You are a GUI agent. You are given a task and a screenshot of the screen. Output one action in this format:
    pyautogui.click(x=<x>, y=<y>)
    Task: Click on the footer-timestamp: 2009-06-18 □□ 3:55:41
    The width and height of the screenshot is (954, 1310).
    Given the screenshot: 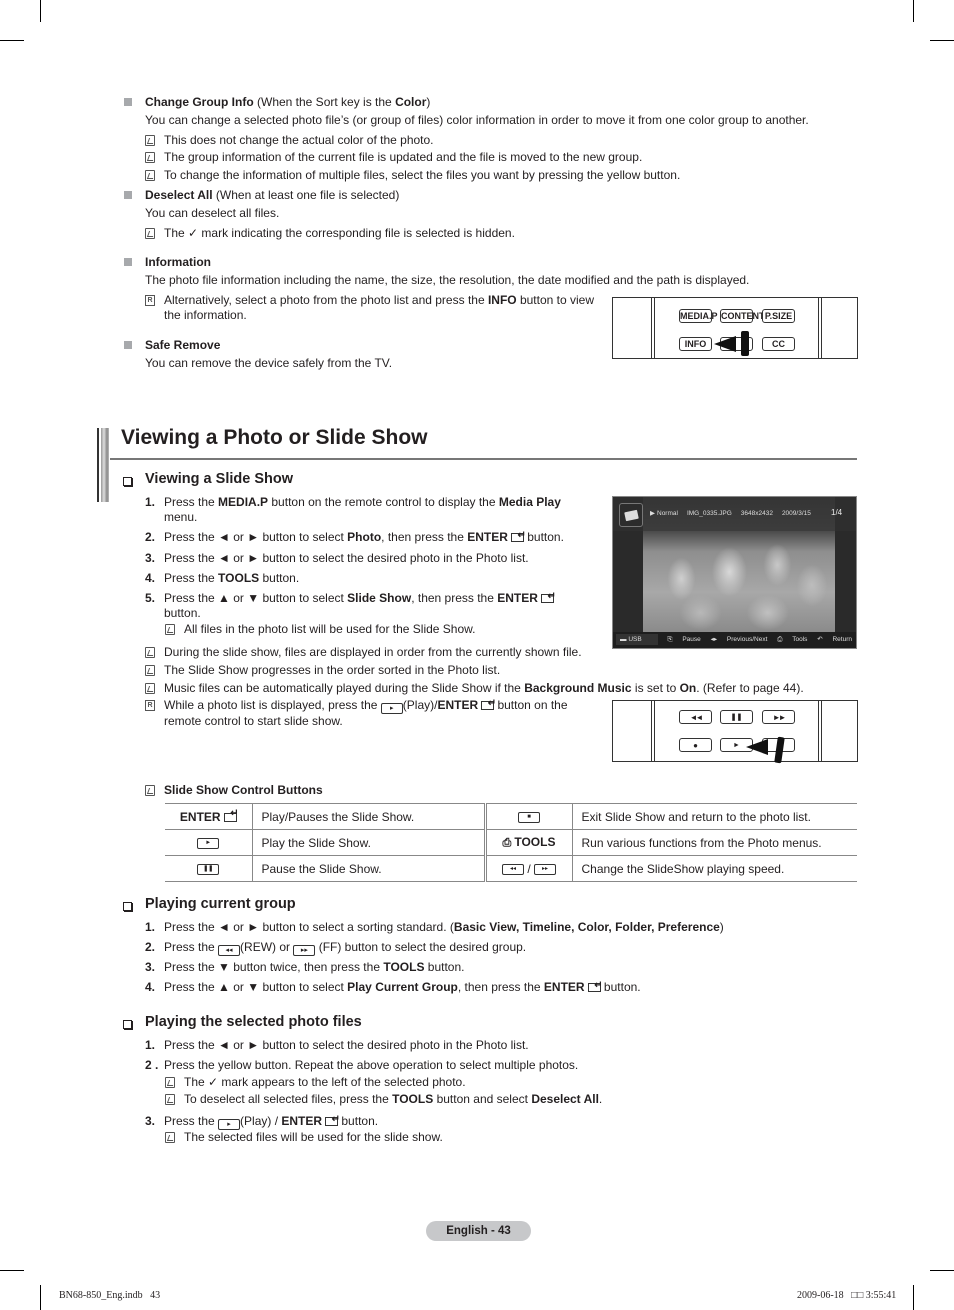 What is the action you would take?
    pyautogui.click(x=847, y=1295)
    